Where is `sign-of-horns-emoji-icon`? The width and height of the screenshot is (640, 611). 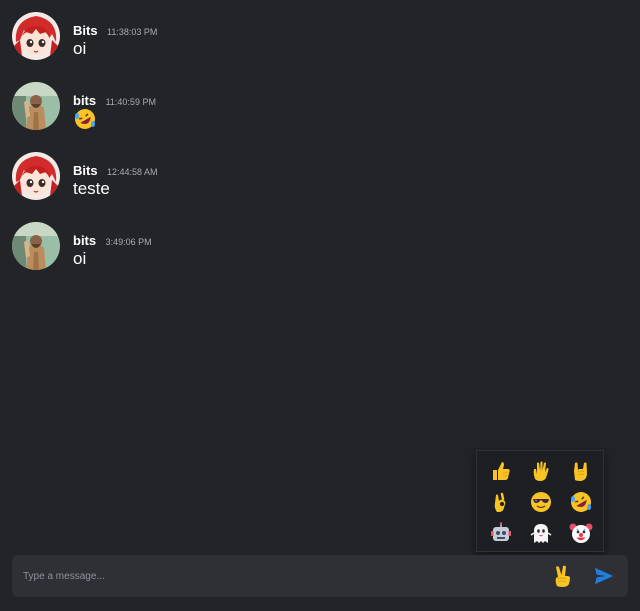
sign-of-horns-emoji-icon is located at coordinates (581, 471).